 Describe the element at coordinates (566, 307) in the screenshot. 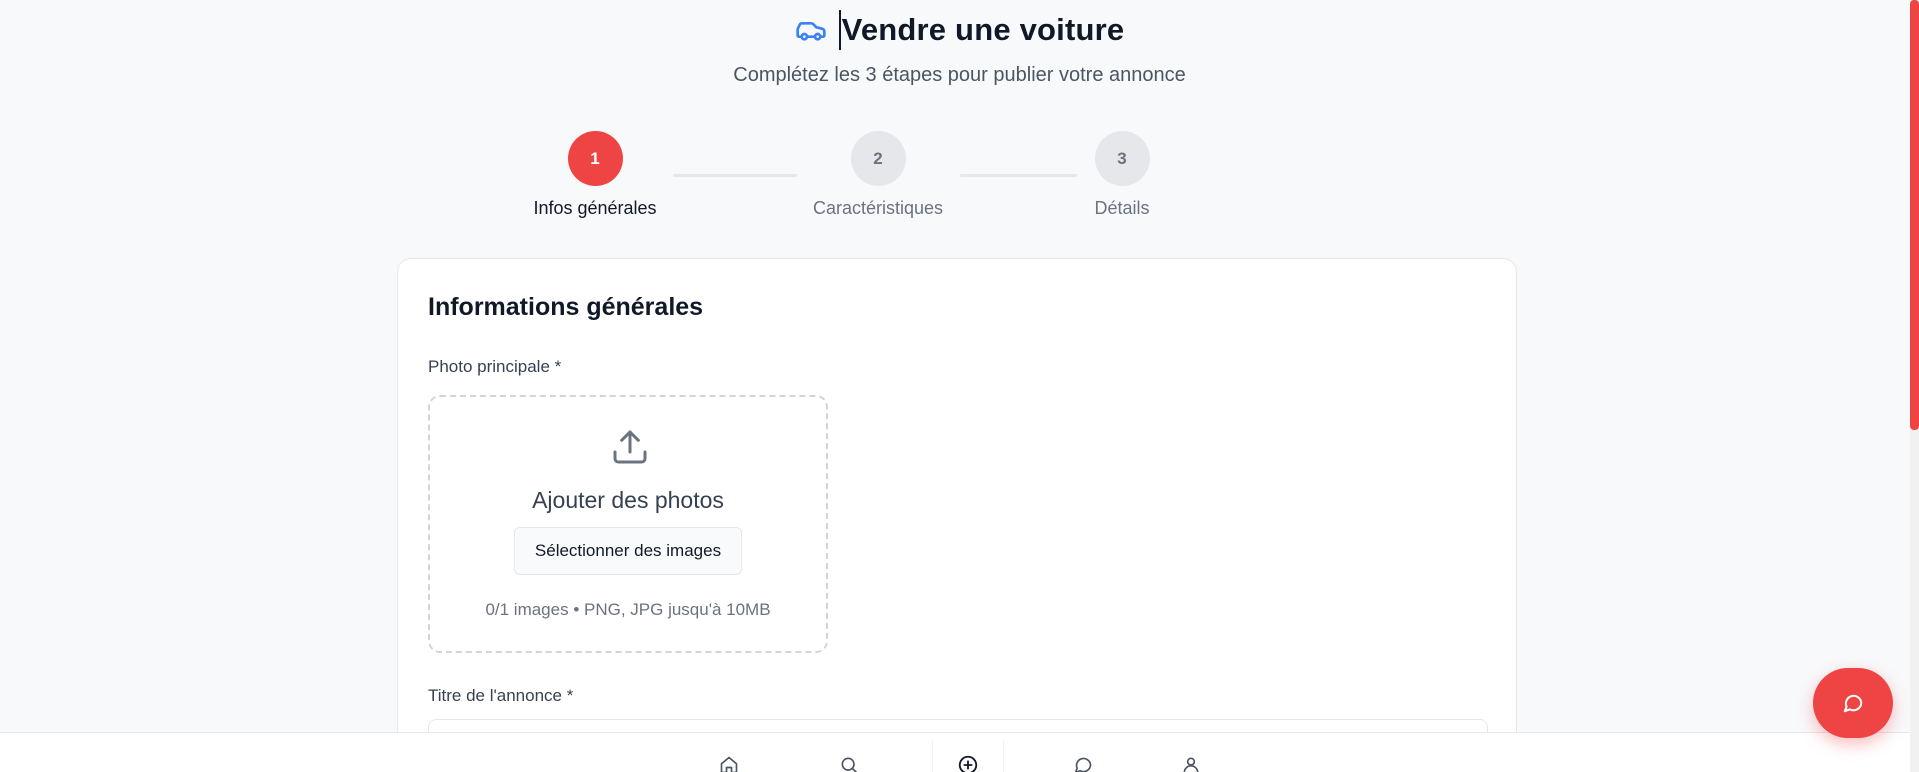

I see `section-title: Informations générales` at that location.